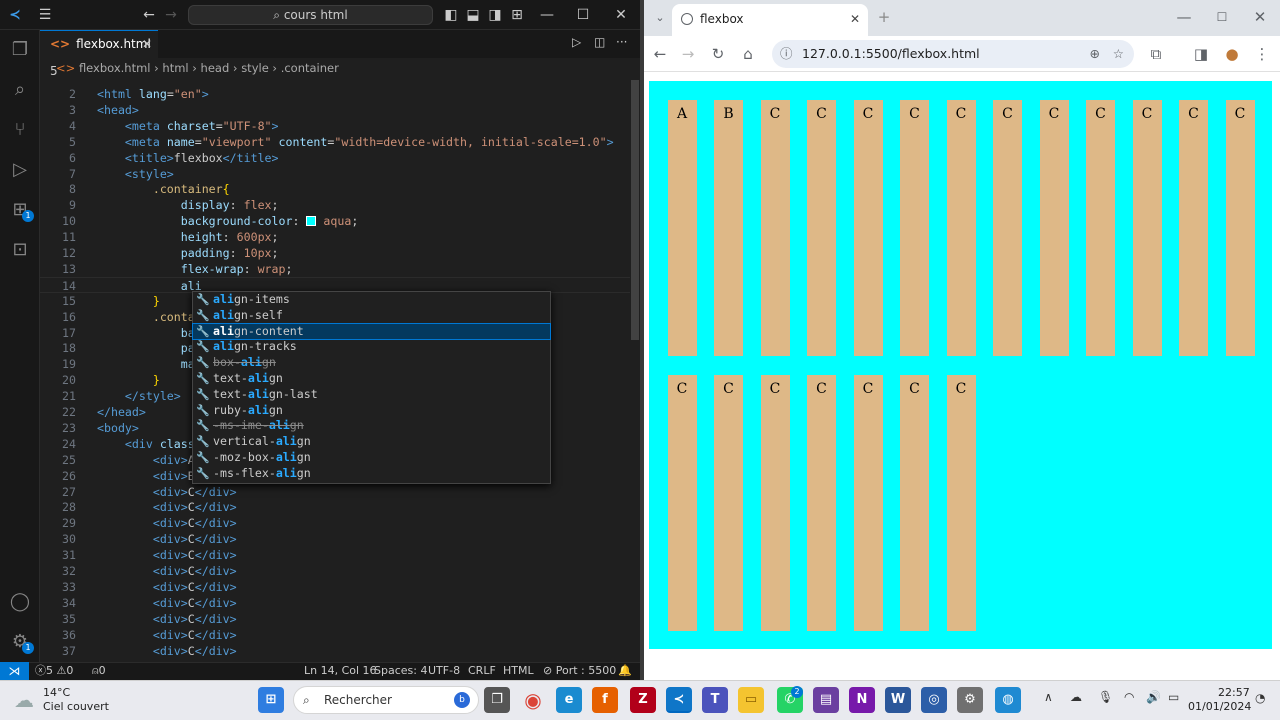  I want to click on suggestion-item: 🔧 align-self, so click(371, 316).